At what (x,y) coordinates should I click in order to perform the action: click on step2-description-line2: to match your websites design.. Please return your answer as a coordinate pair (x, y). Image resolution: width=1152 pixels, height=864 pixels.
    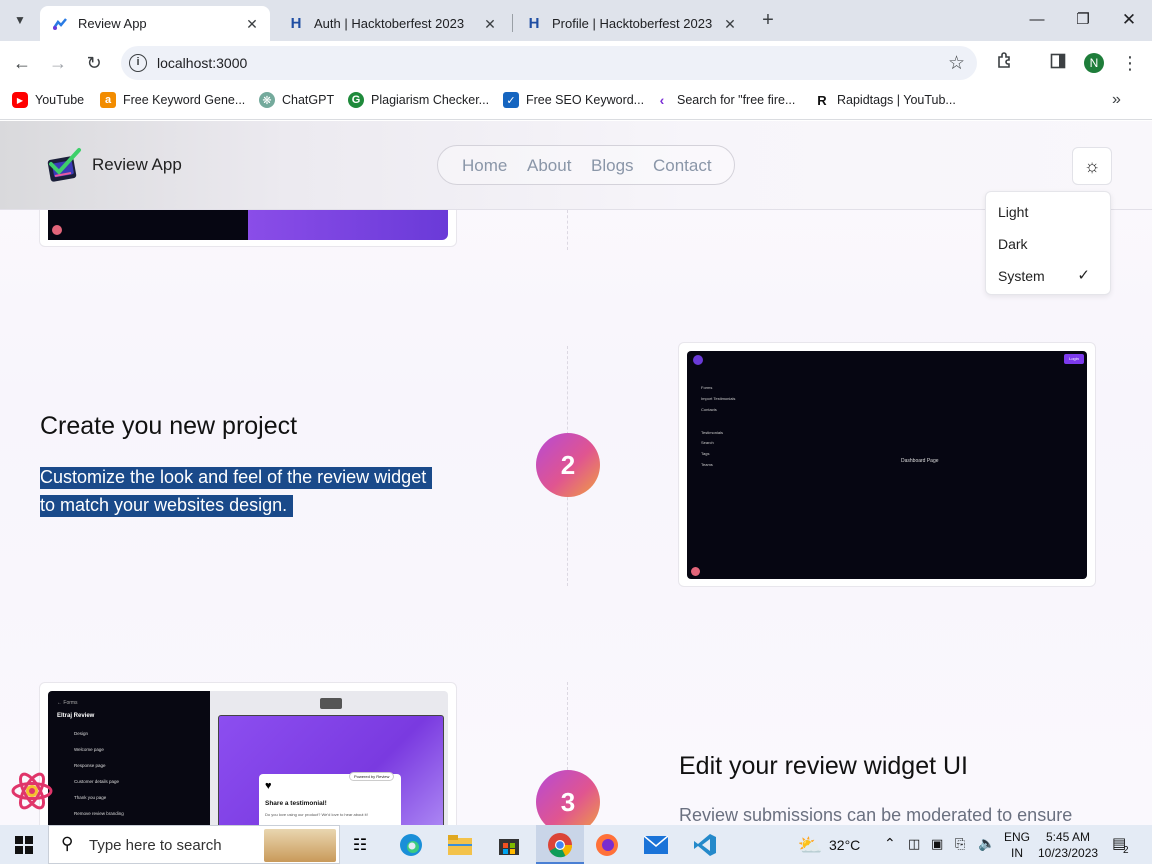
    Looking at the image, I should click on (167, 506).